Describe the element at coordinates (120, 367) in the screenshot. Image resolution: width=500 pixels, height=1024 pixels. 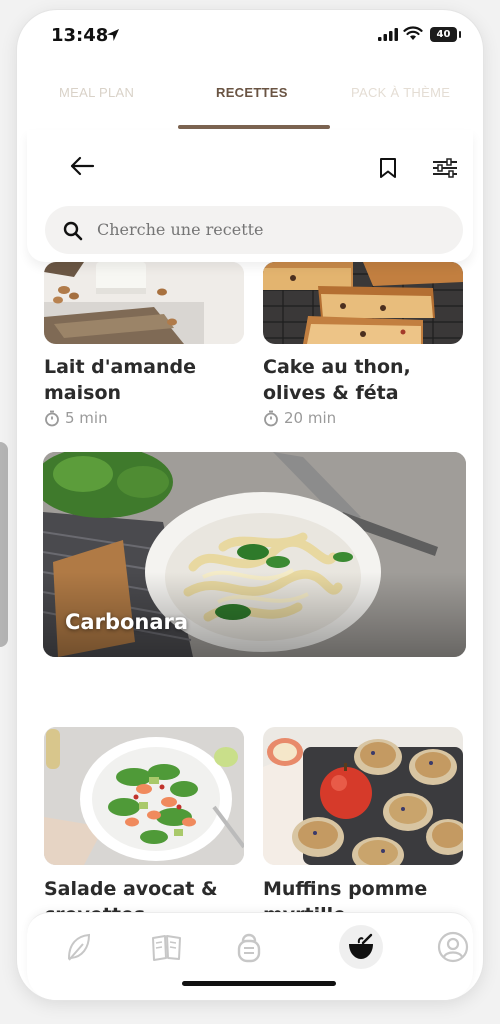
I see `recipe-title-line: Lait d'amande` at that location.